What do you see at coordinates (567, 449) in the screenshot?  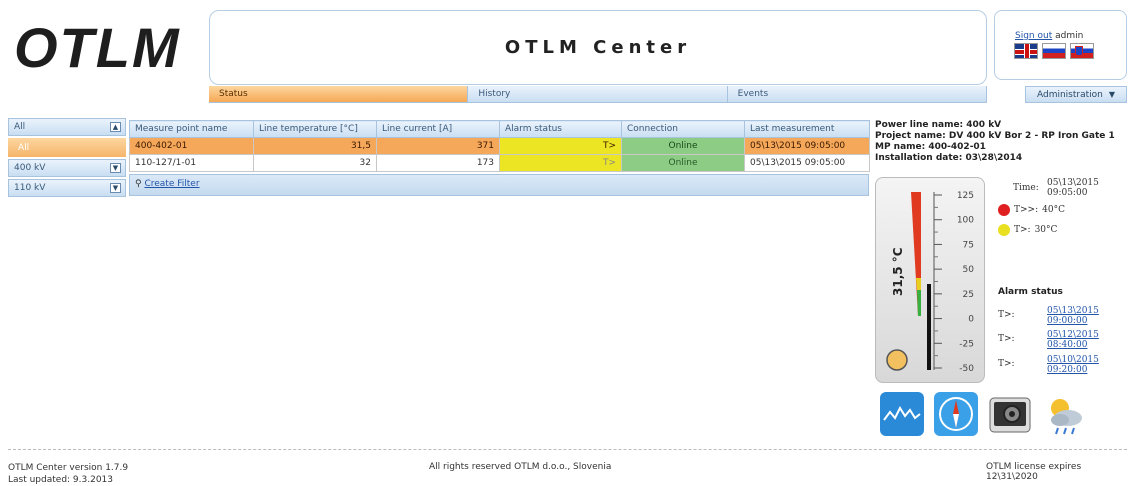 I see `footer-divider` at bounding box center [567, 449].